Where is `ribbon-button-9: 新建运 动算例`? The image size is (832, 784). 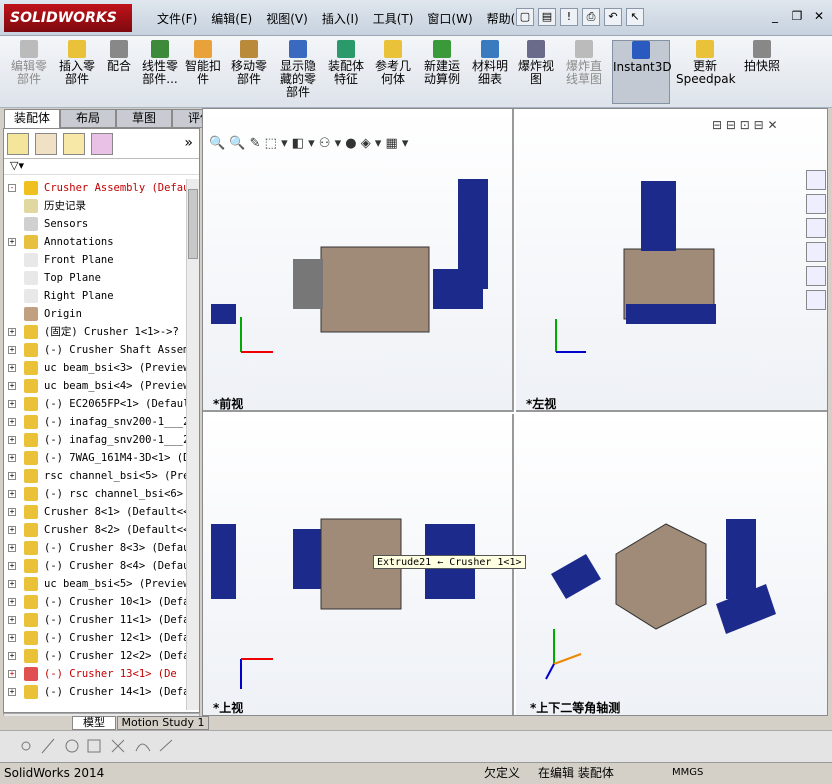 ribbon-button-9: 新建运 动算例 is located at coordinates (442, 72).